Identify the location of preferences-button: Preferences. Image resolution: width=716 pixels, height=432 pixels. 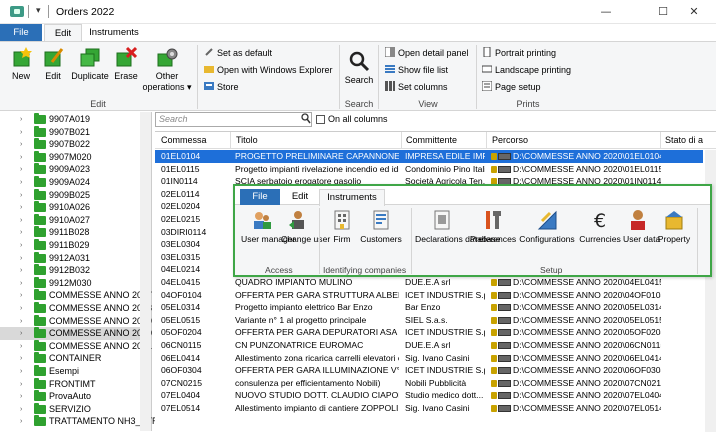
(493, 226).